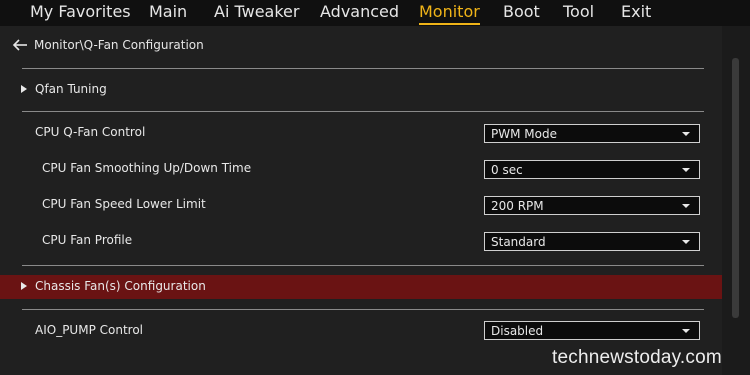  I want to click on section-qfan-tuning: Qfan Tuning, so click(361, 90).